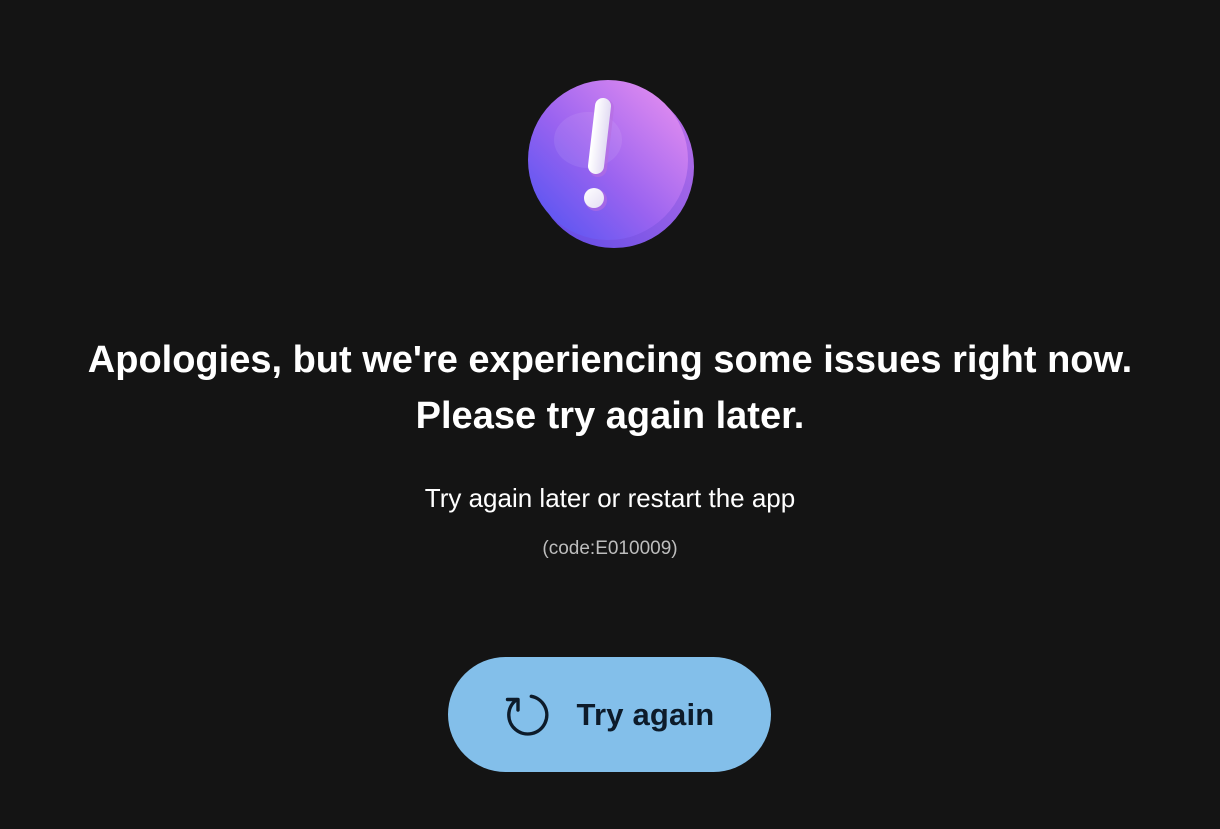 This screenshot has height=829, width=1220. I want to click on error-code: (code:E010009), so click(610, 548).